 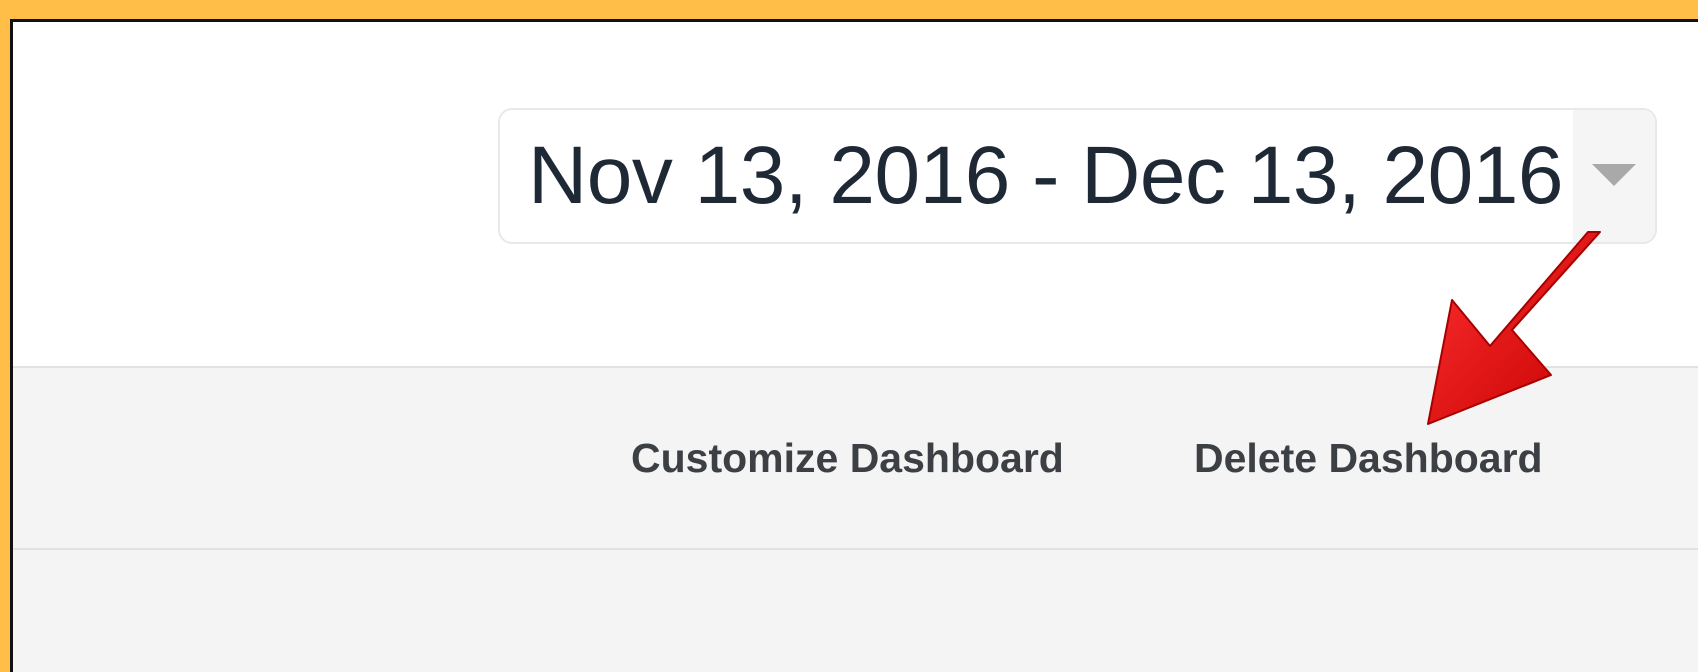 I want to click on delete-dashboard-link: Delete Dashboard, so click(x=1368, y=458).